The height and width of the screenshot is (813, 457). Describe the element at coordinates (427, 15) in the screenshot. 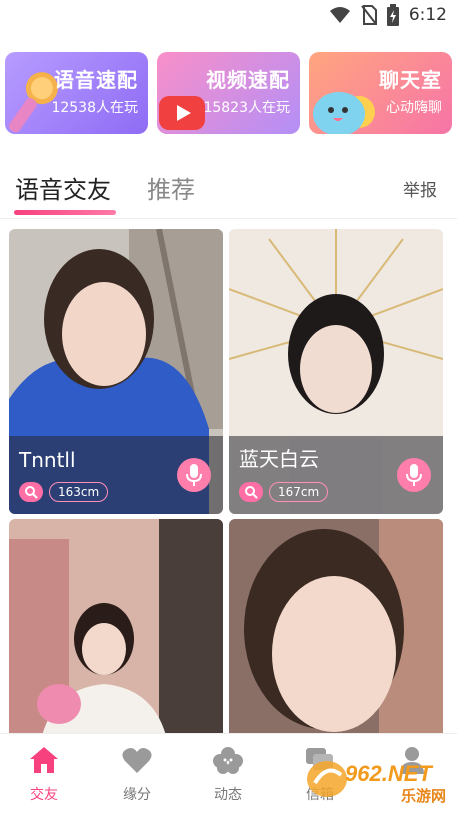

I see `status-time: 6:12` at that location.